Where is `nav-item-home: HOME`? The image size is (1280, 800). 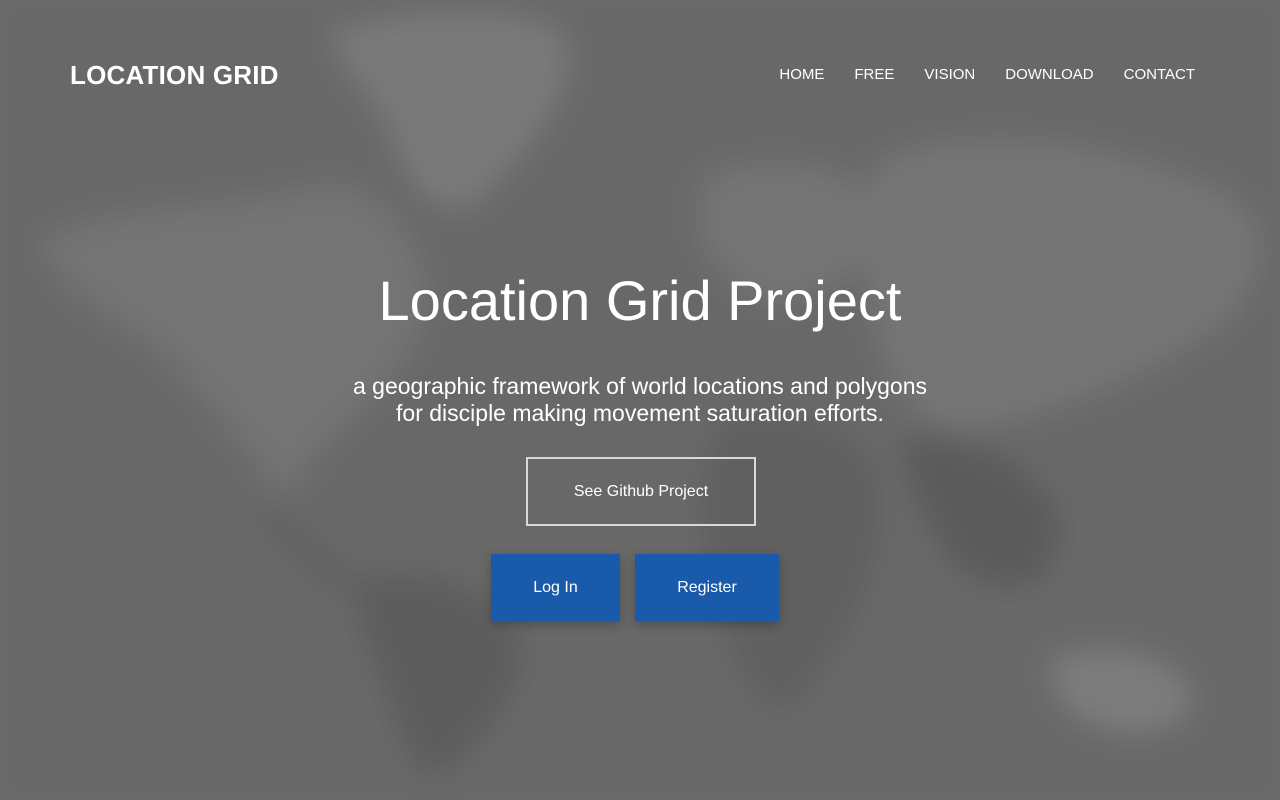 nav-item-home: HOME is located at coordinates (801, 74).